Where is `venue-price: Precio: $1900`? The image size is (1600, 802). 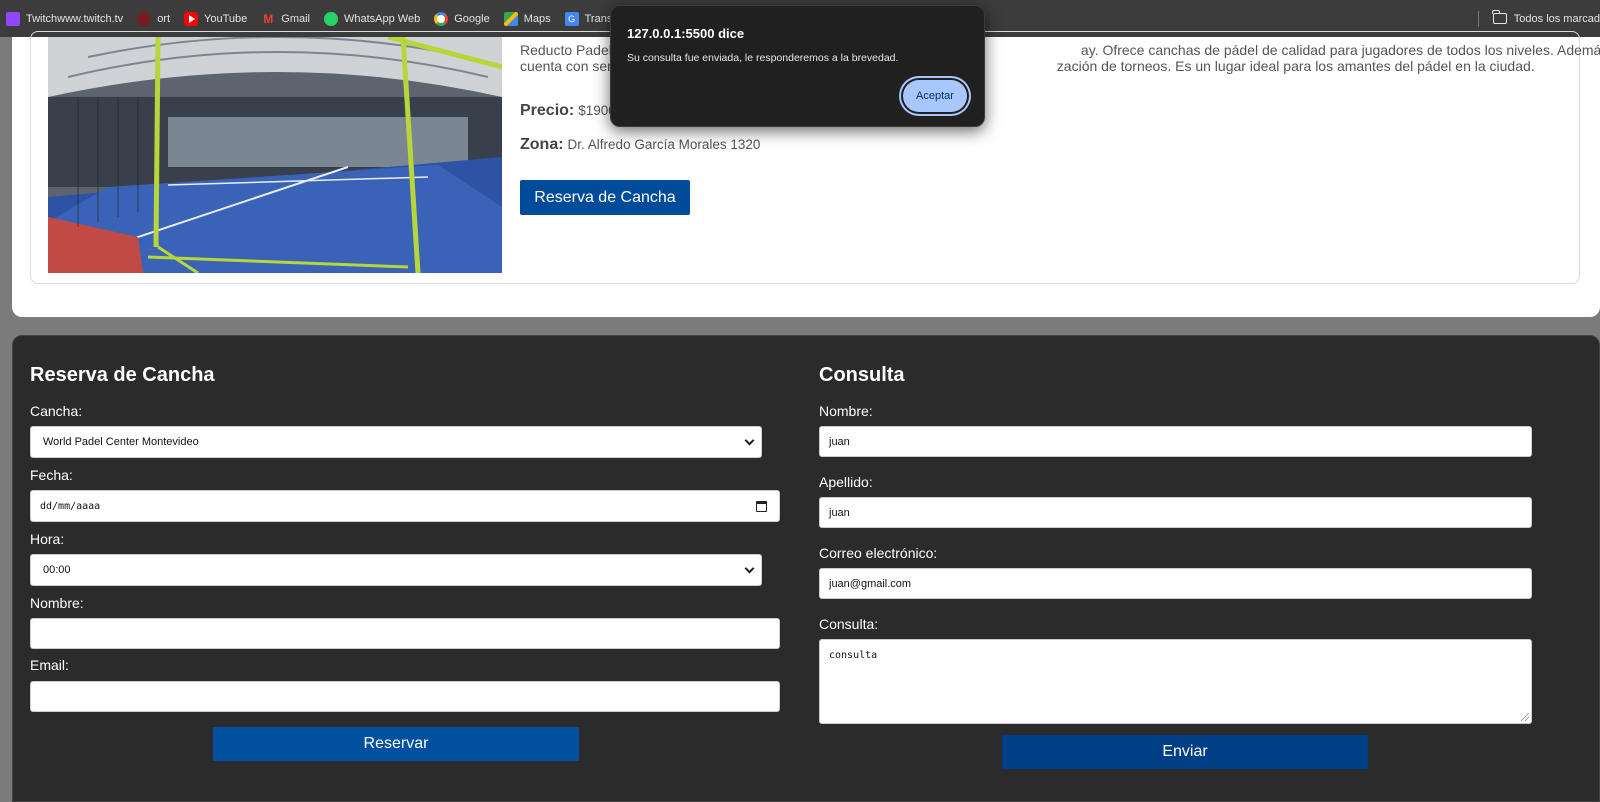 venue-price: Precio: $1900 is located at coordinates (568, 111).